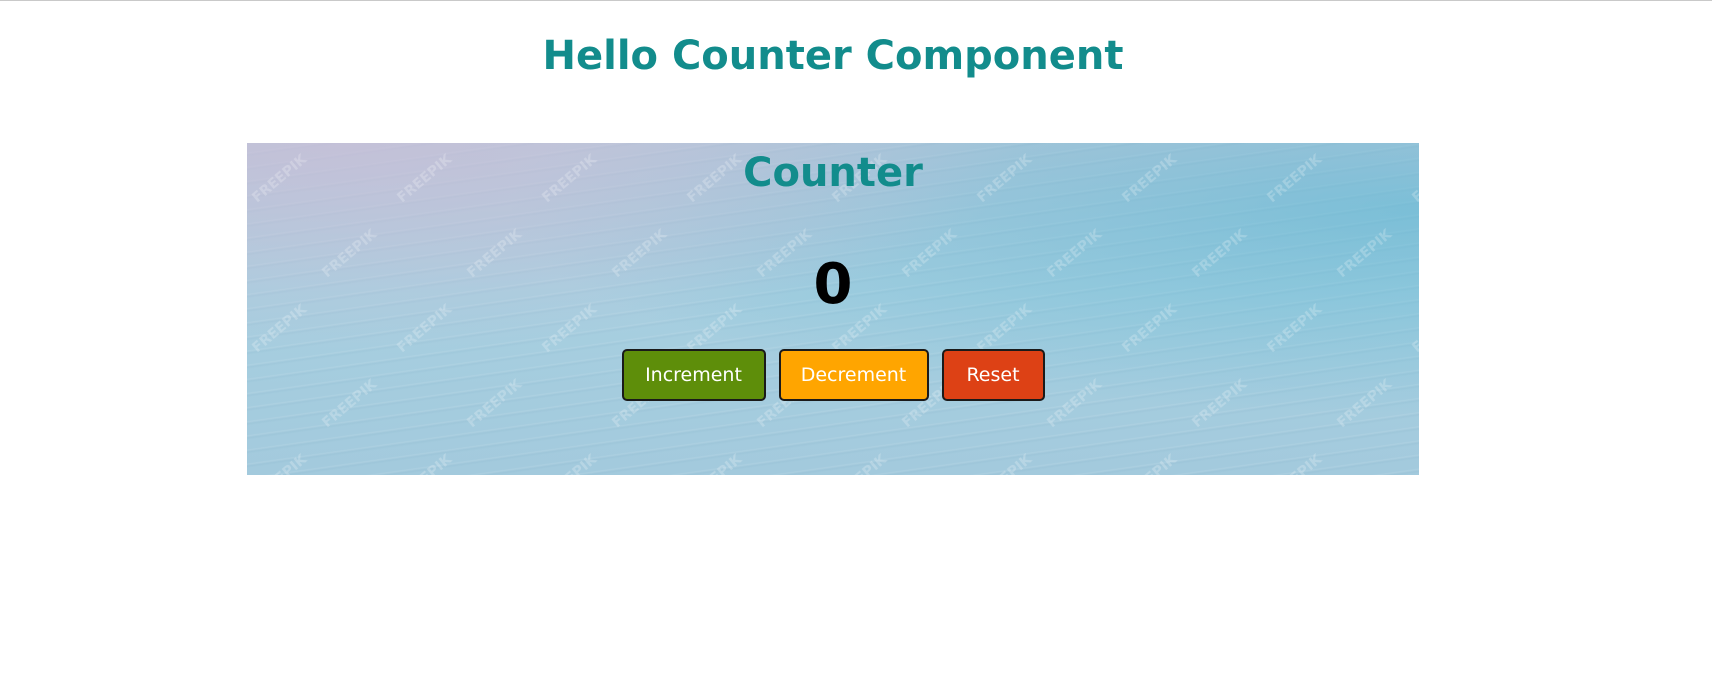  What do you see at coordinates (856, 0) in the screenshot?
I see `top-divider` at bounding box center [856, 0].